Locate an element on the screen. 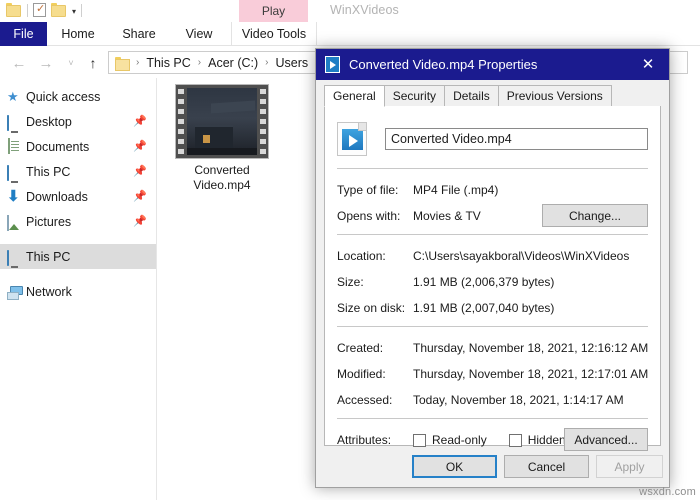  sidebar-item-network: Network is located at coordinates (78, 291).